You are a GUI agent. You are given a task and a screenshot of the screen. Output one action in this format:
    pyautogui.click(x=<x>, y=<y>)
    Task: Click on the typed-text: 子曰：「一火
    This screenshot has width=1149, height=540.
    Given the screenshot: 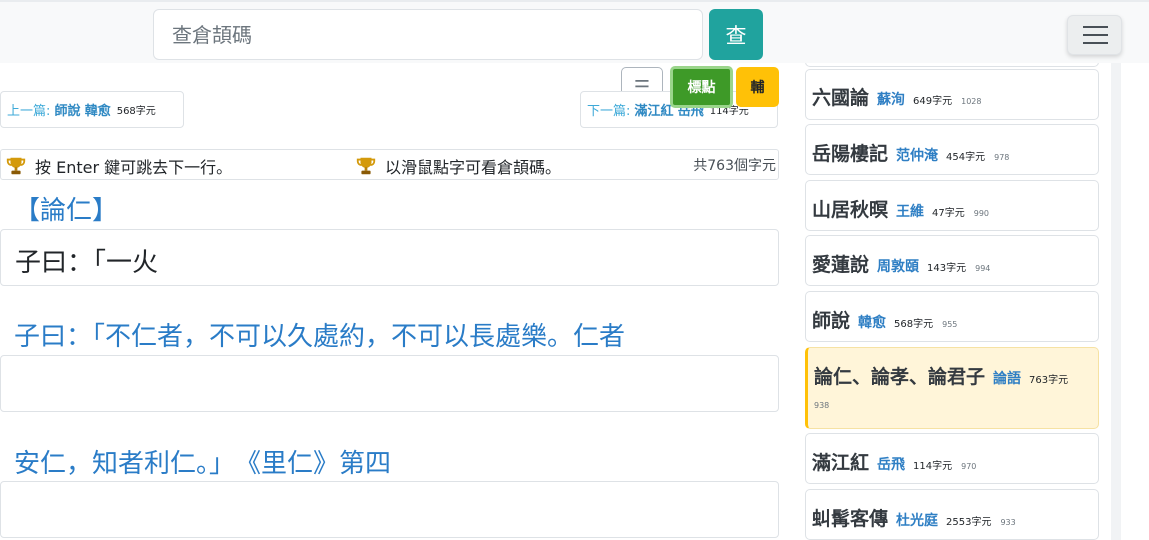 What is the action you would take?
    pyautogui.click(x=87, y=263)
    